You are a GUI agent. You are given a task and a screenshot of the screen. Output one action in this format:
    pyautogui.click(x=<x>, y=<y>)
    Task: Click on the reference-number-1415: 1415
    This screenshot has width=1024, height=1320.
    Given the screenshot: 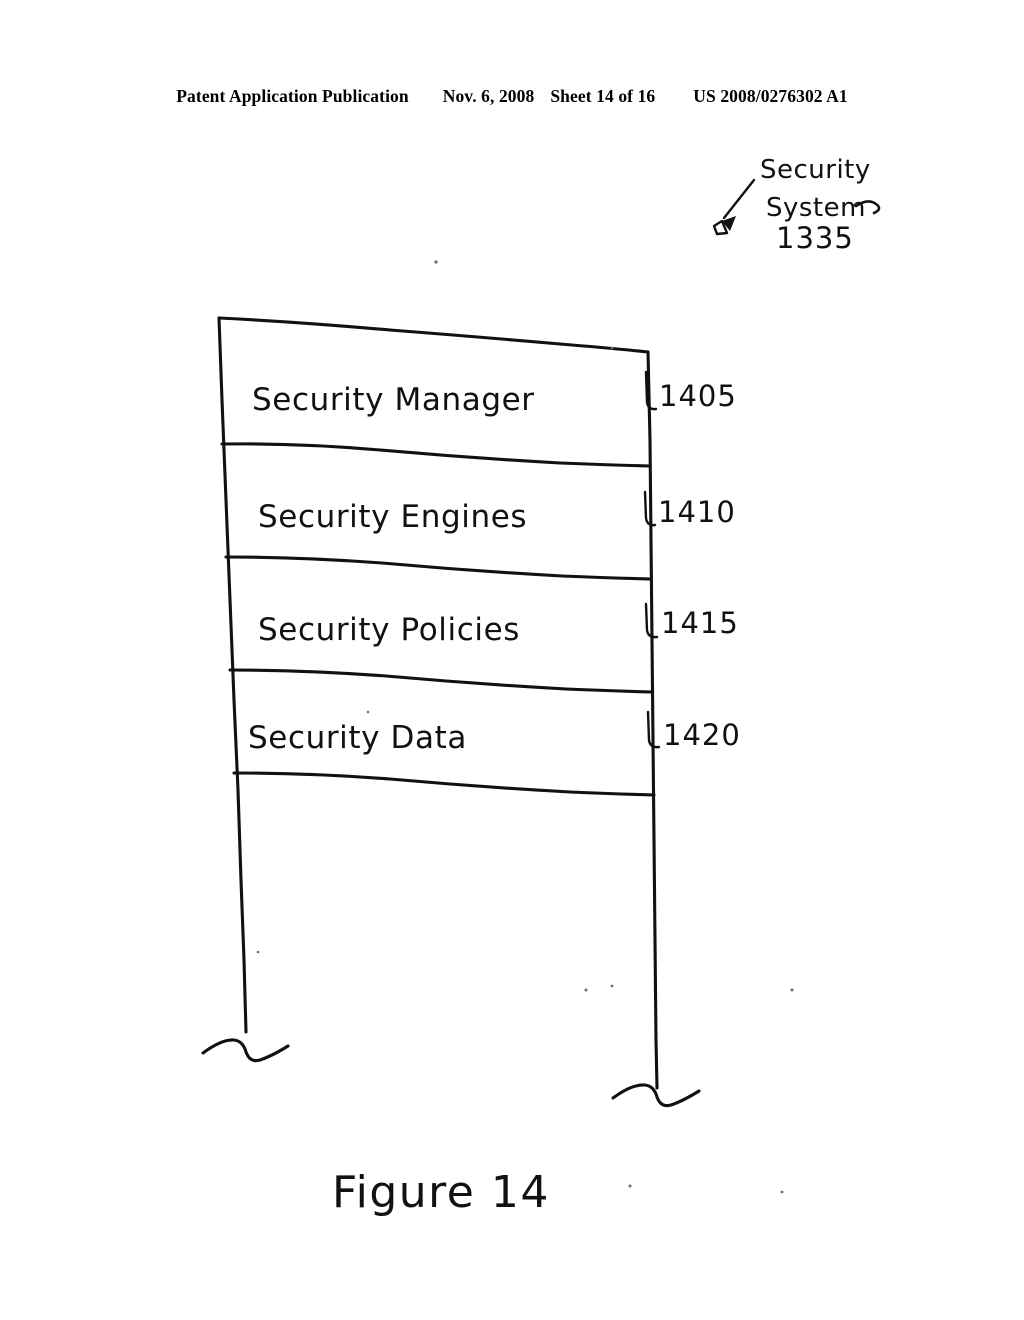 What is the action you would take?
    pyautogui.click(x=700, y=623)
    